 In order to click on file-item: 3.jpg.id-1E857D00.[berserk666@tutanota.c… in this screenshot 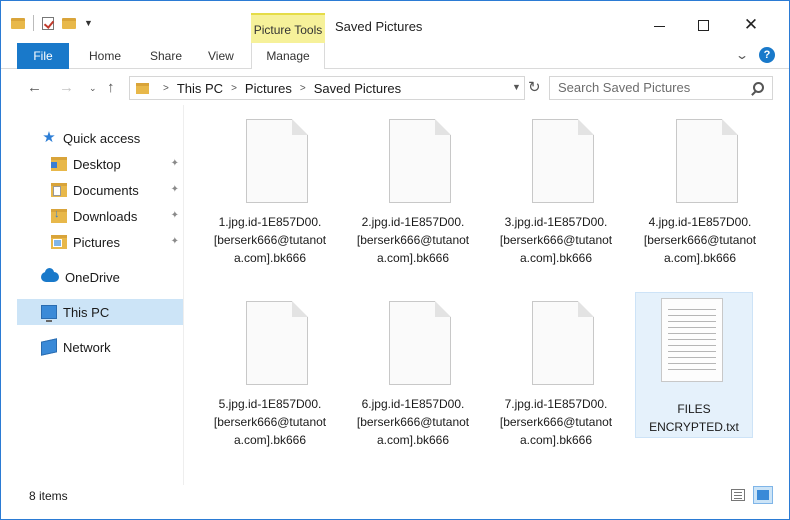, I will do `click(557, 200)`.